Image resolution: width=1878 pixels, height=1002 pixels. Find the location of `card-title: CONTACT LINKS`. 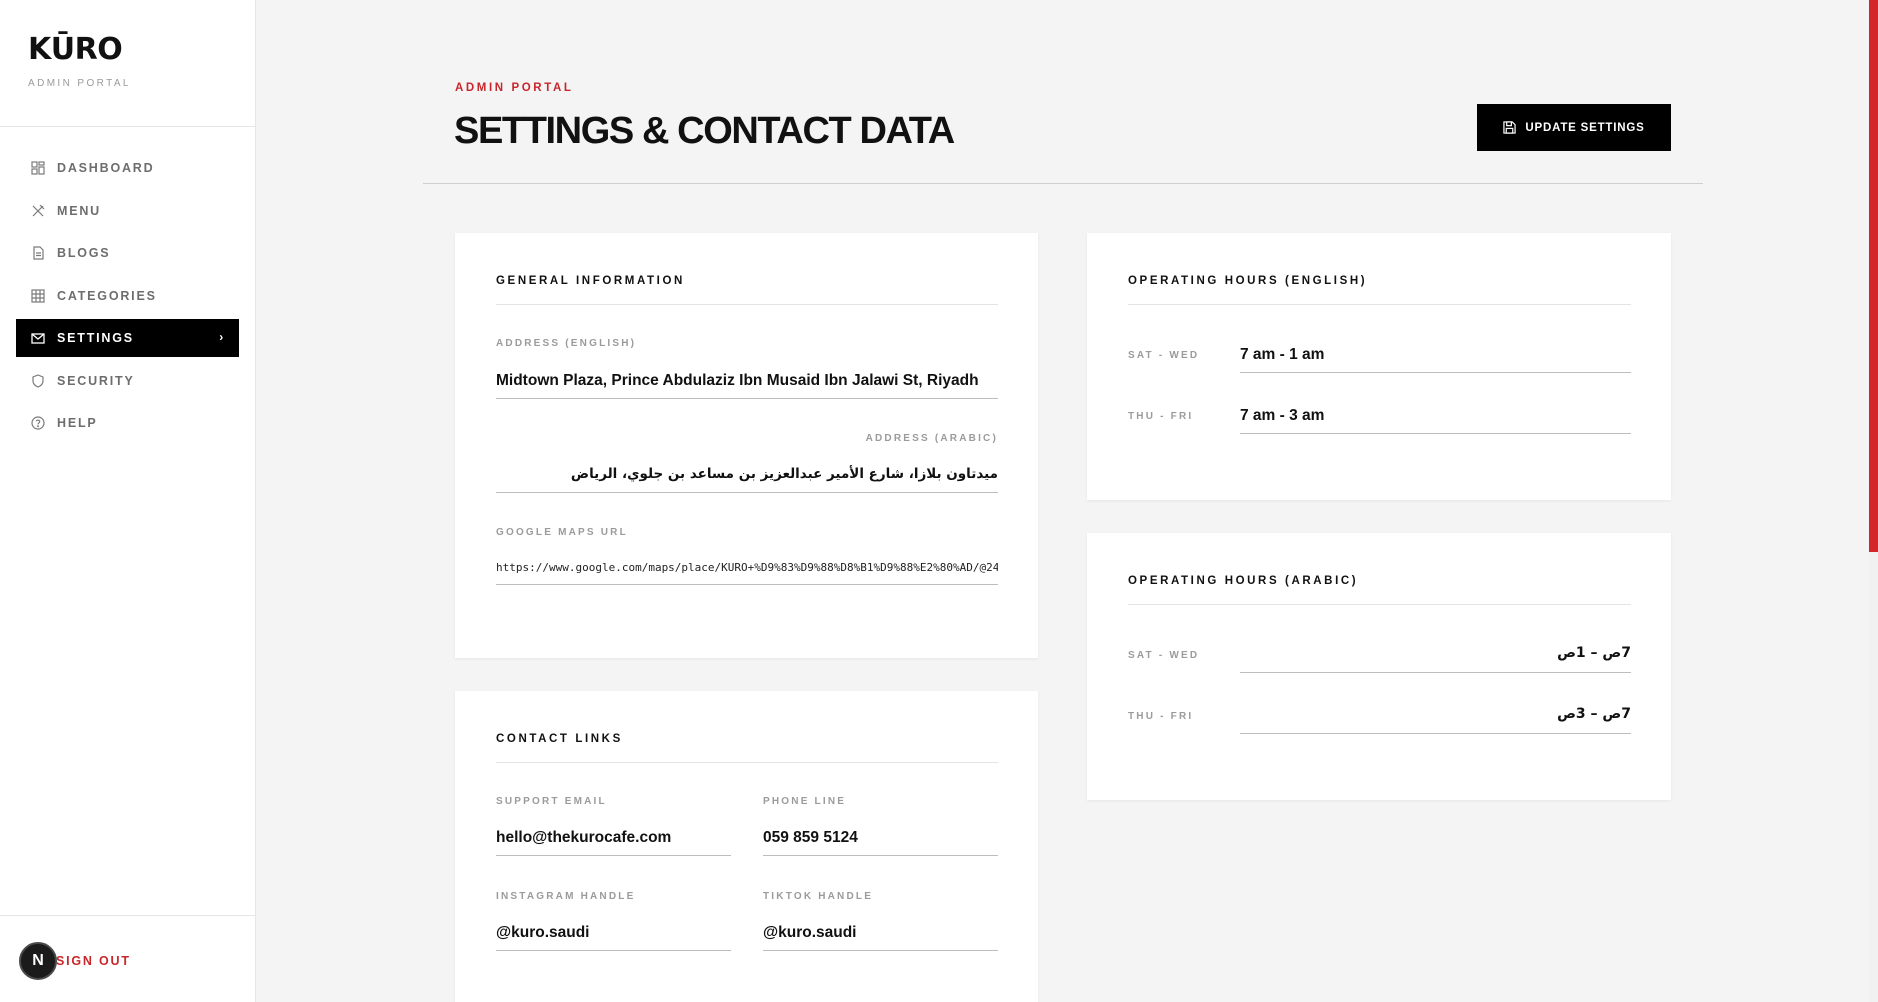

card-title: CONTACT LINKS is located at coordinates (559, 739).